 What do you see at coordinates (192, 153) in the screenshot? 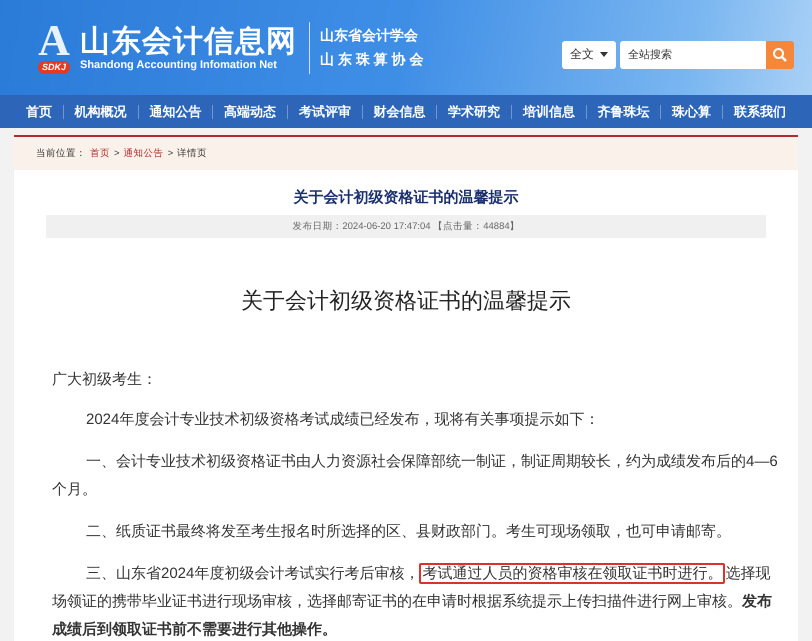
I see `breadcrumb-current: 详情页` at bounding box center [192, 153].